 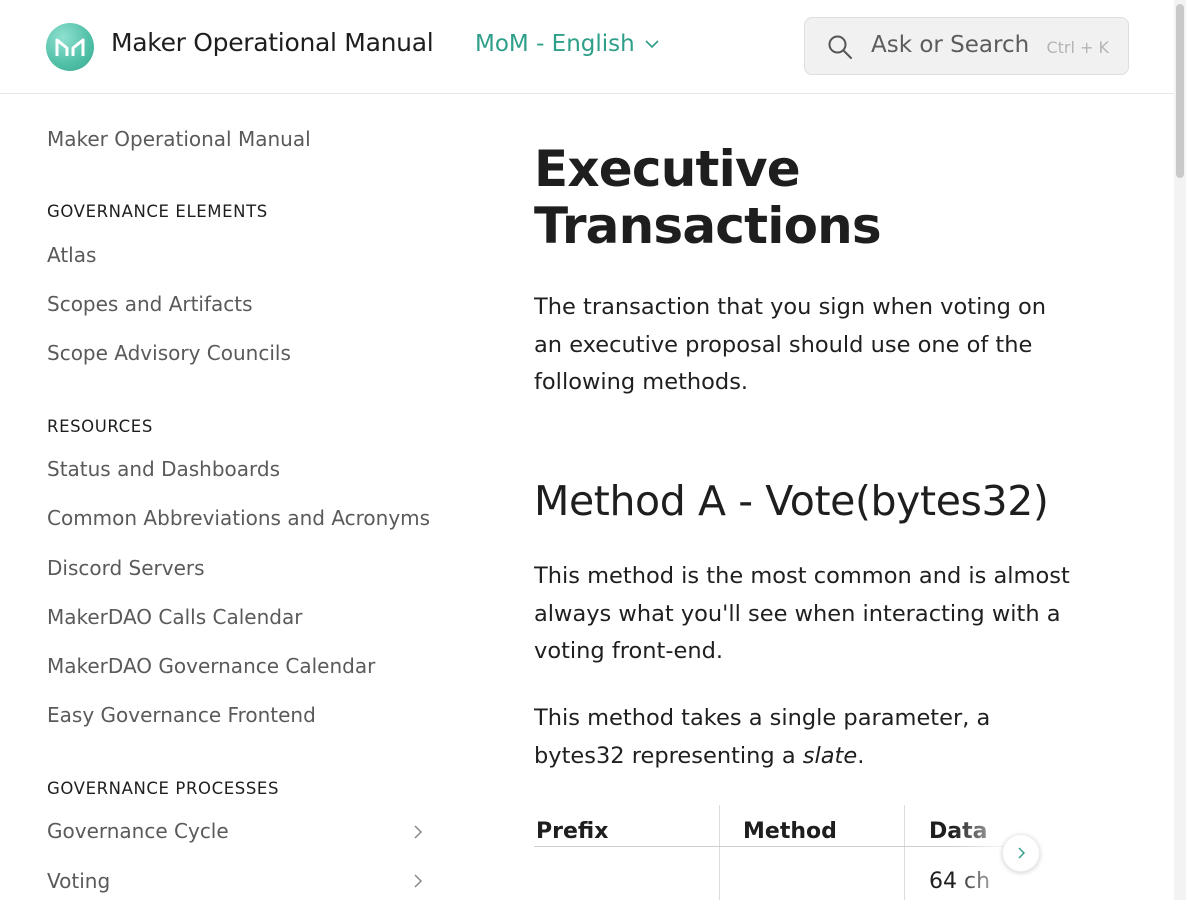 I want to click on sidebar-item-atlas: Atlas, so click(x=71, y=255).